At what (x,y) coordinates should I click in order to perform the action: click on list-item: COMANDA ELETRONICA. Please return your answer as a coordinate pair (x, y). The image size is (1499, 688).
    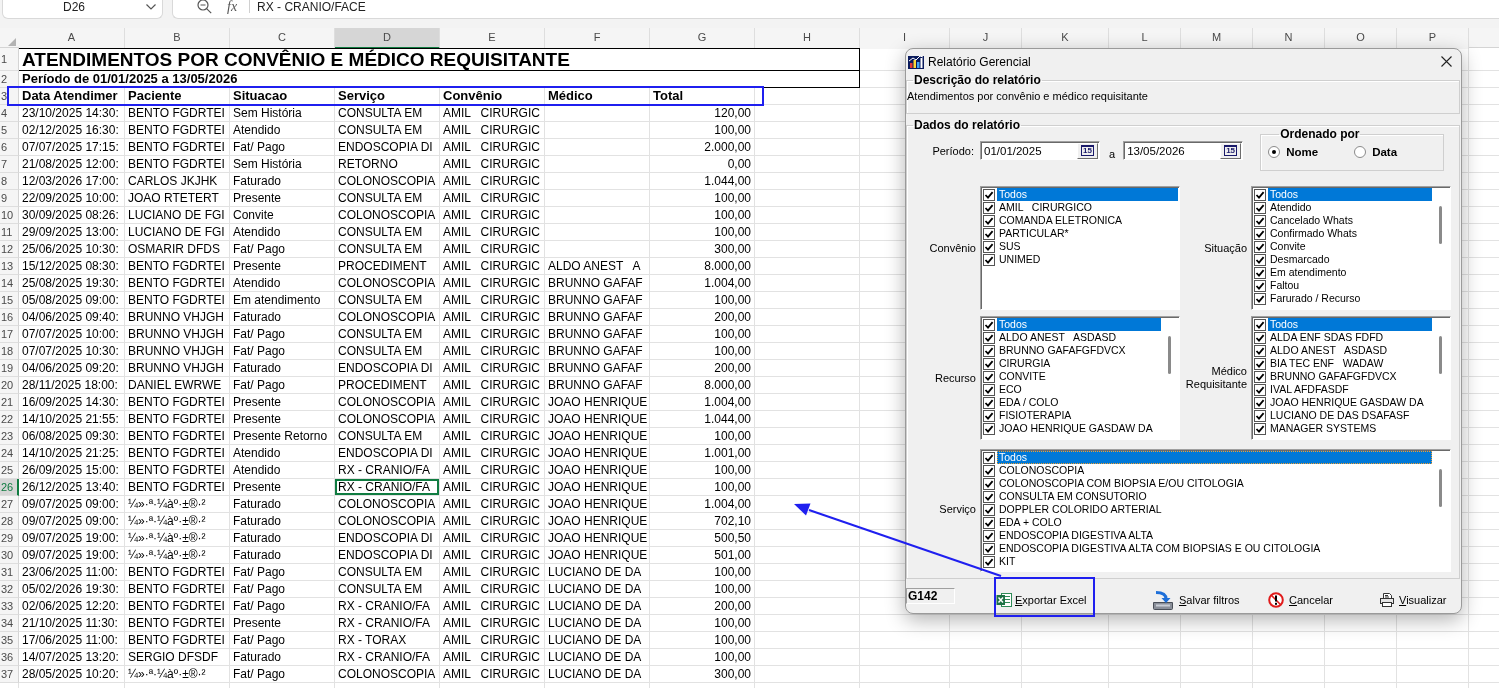
    Looking at the image, I should click on (1087, 220).